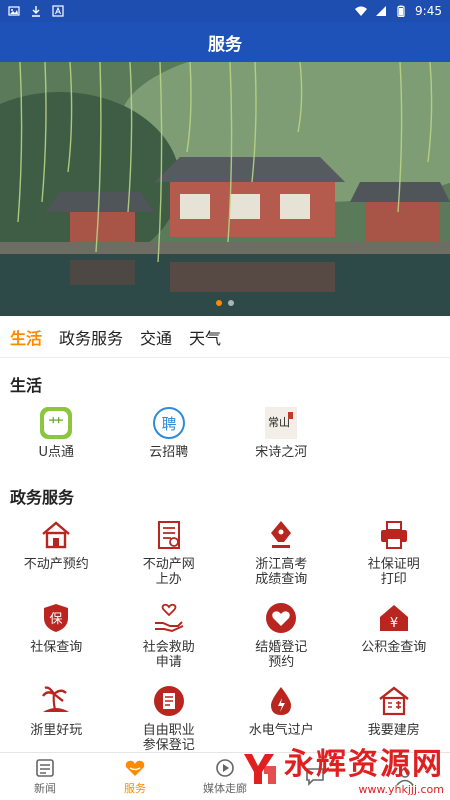 The image size is (450, 800). Describe the element at coordinates (361, 11) in the screenshot. I see `wifi-icon` at that location.